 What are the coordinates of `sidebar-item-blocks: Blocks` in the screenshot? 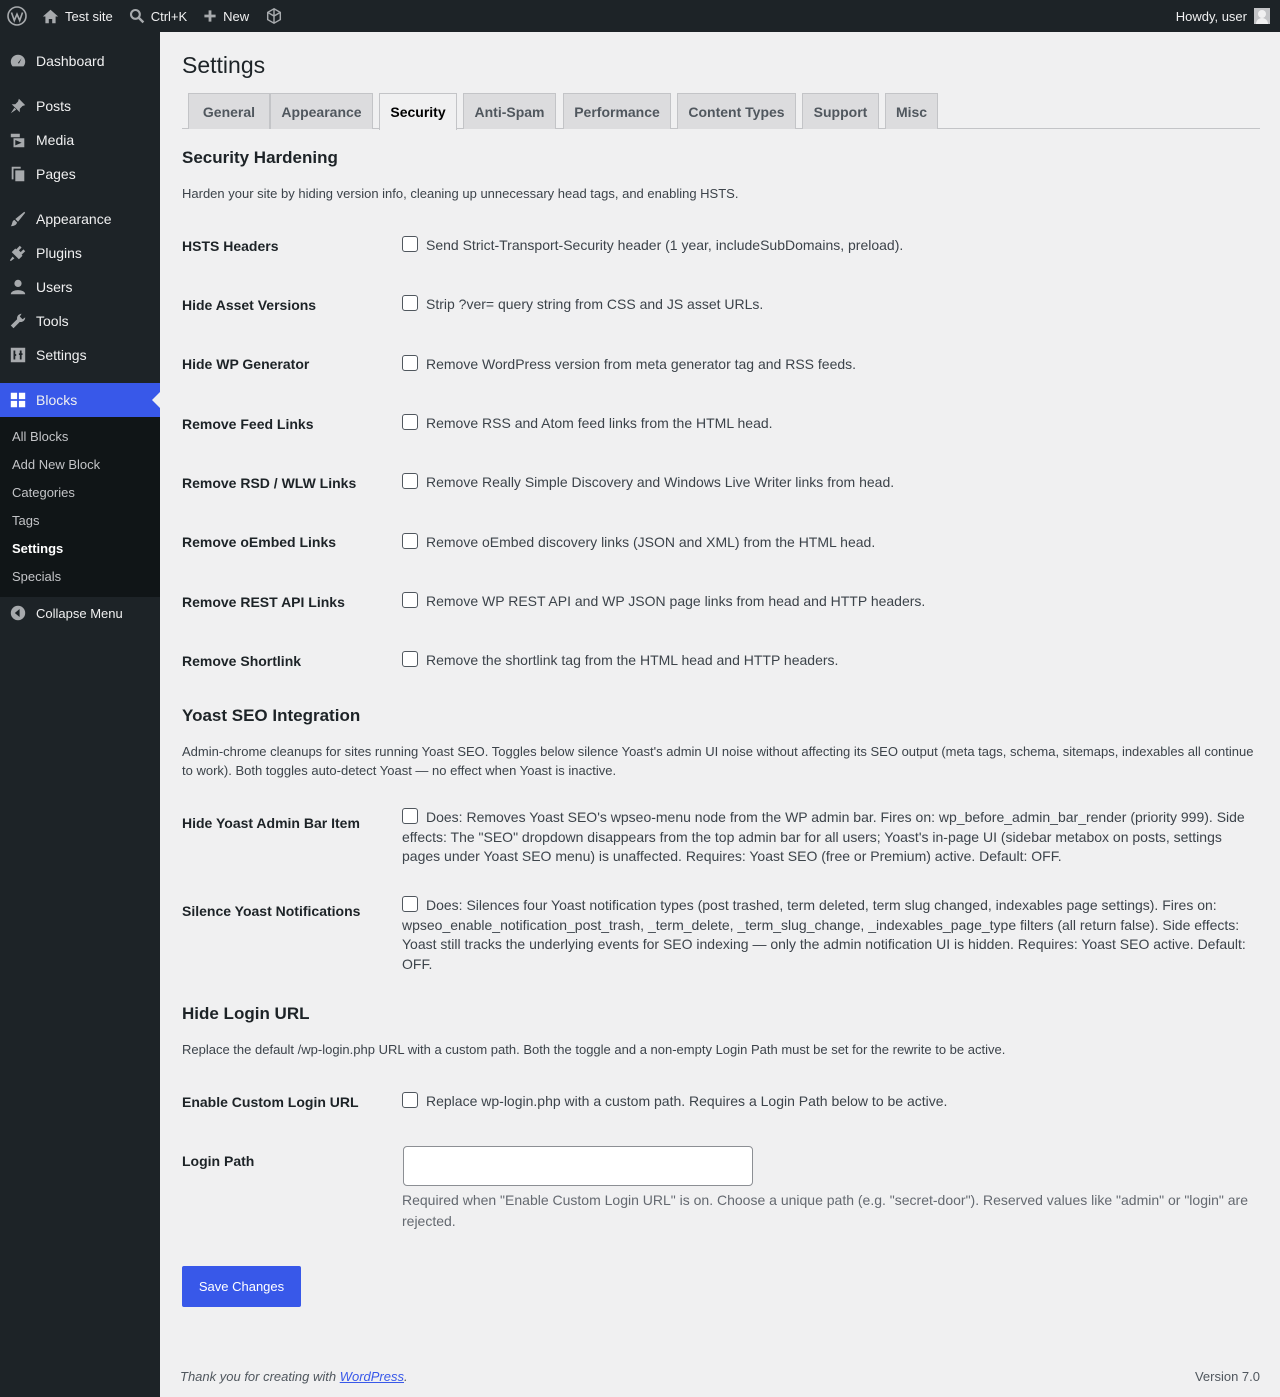 It's located at (80, 400).